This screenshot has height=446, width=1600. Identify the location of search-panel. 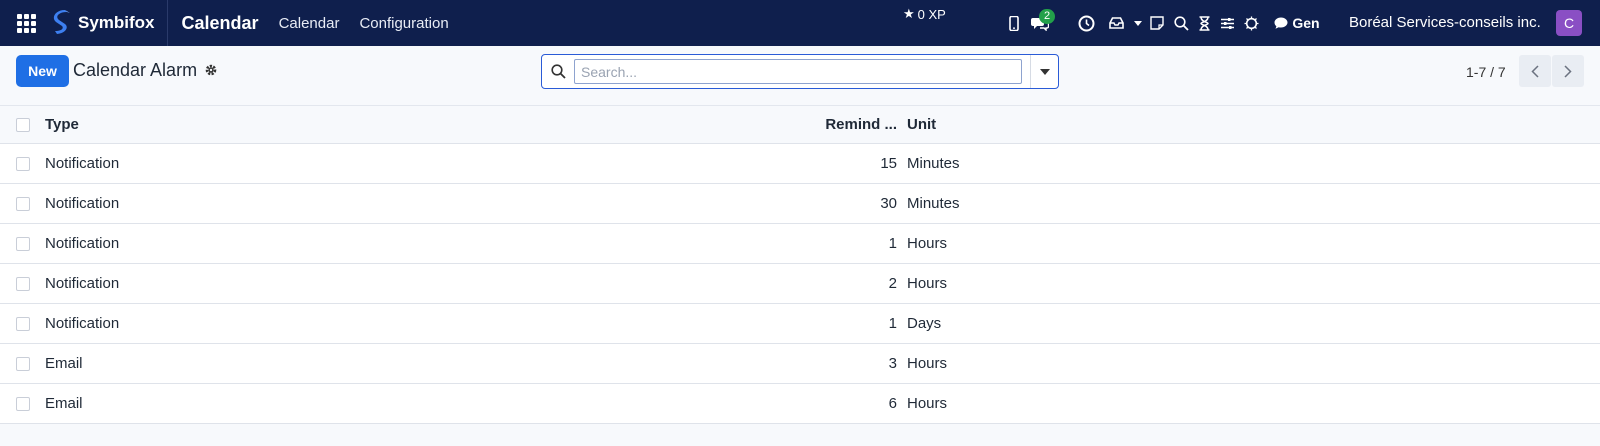
(800, 71).